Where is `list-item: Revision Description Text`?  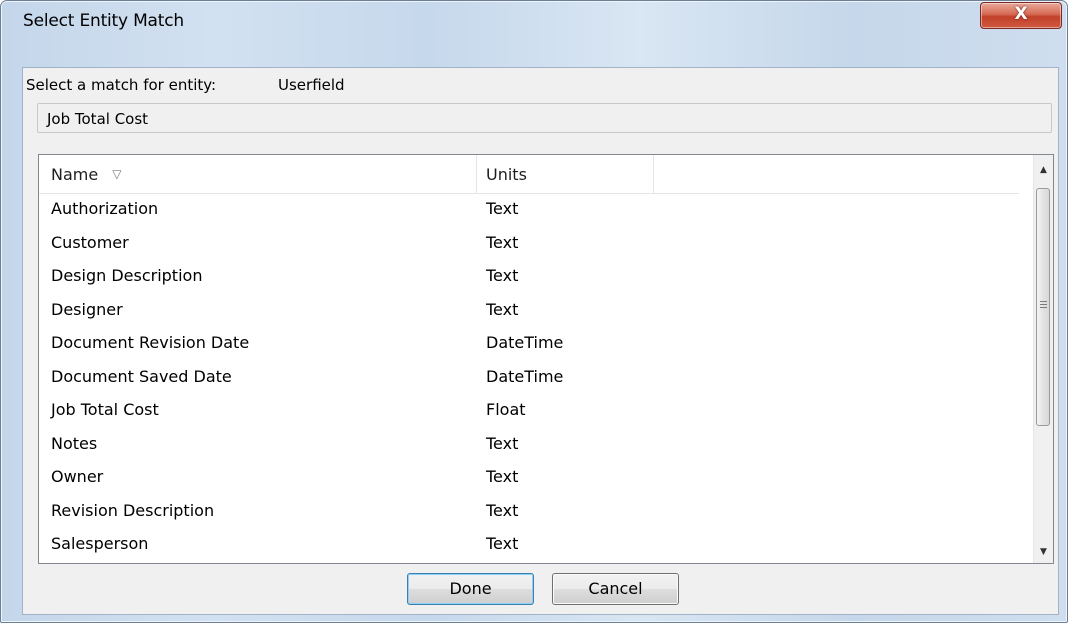 list-item: Revision Description Text is located at coordinates (529, 512).